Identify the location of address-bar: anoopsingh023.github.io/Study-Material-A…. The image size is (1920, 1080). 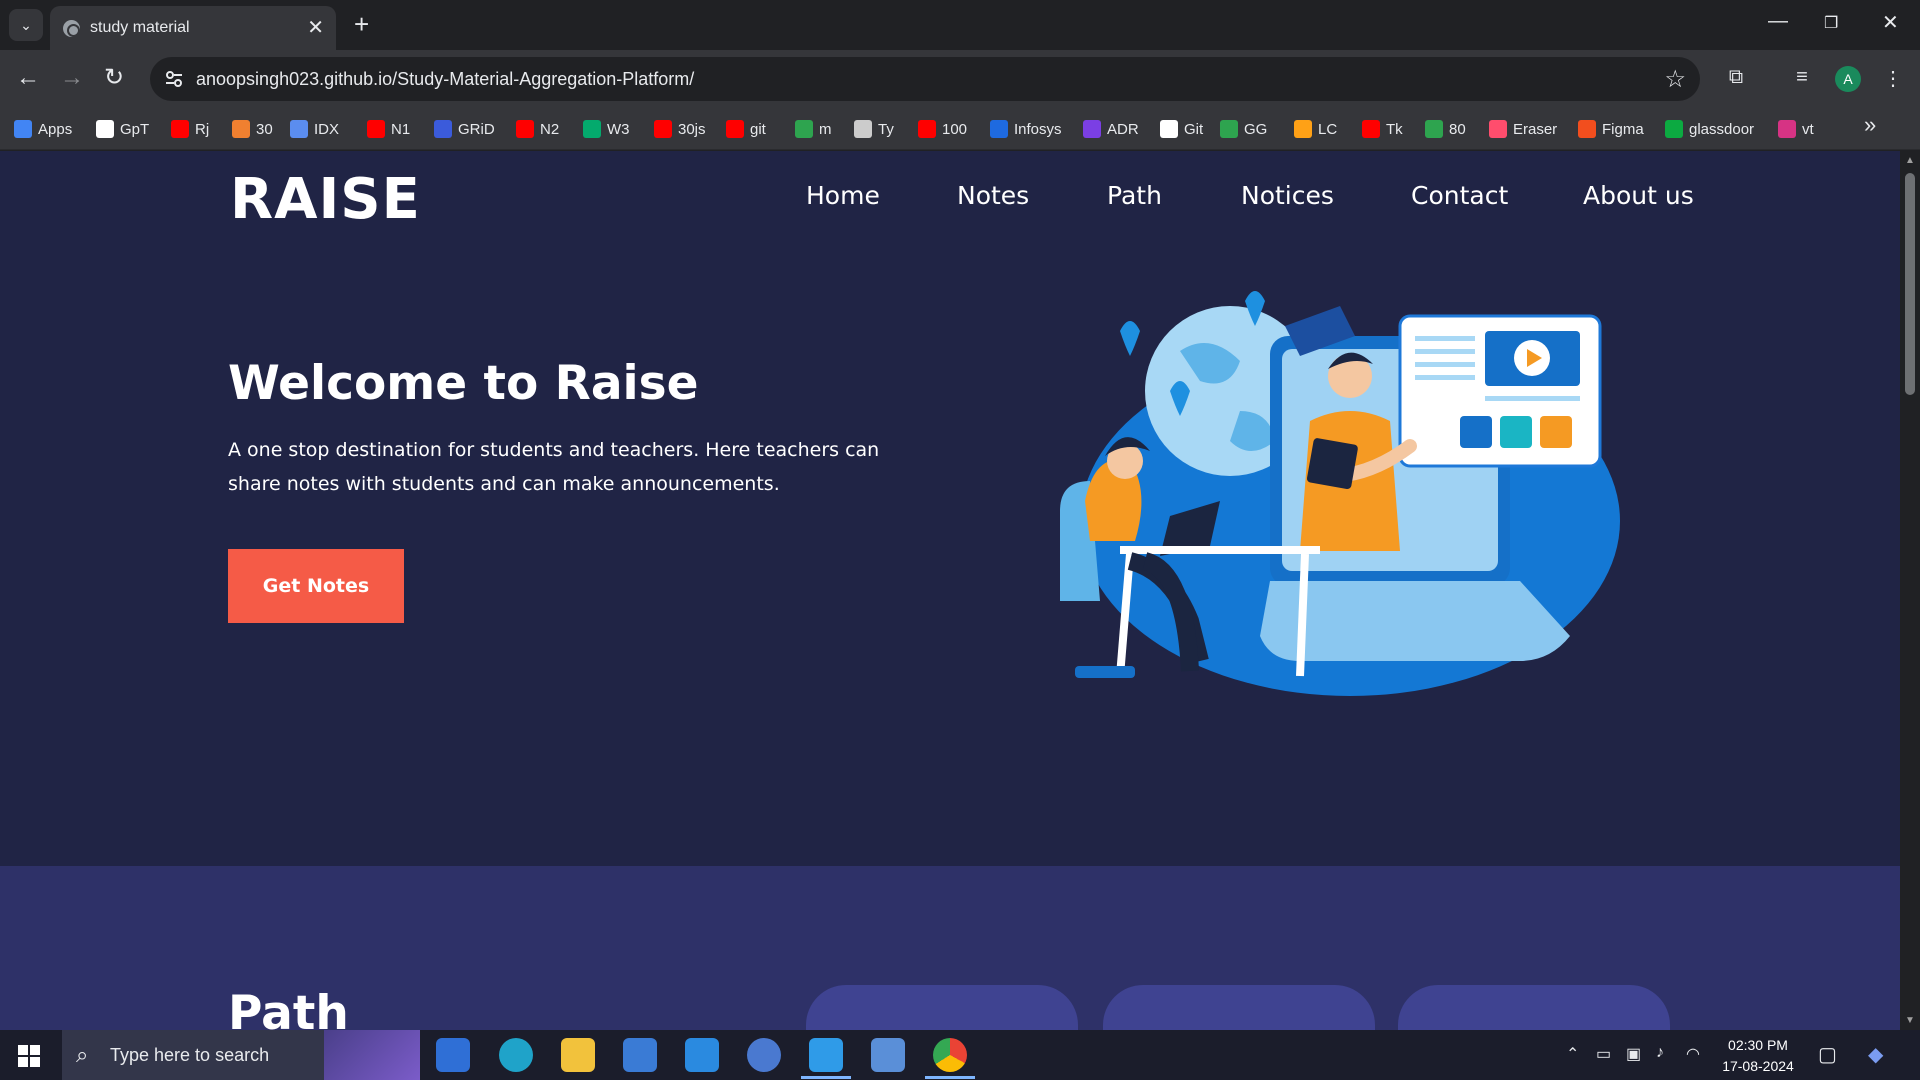
(925, 79).